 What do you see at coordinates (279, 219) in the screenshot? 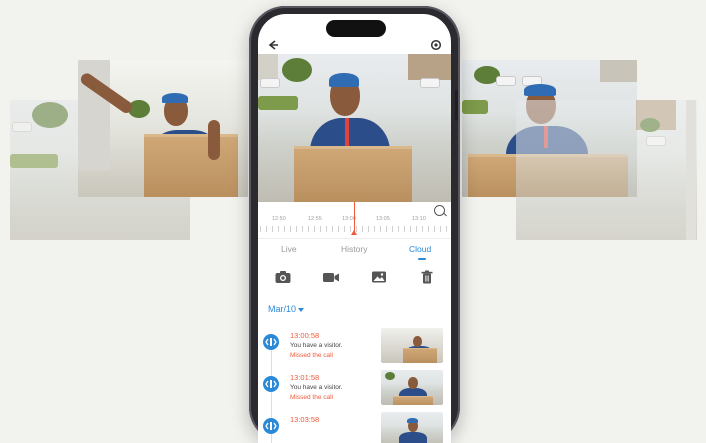
I see `timeline-label: 12:50` at bounding box center [279, 219].